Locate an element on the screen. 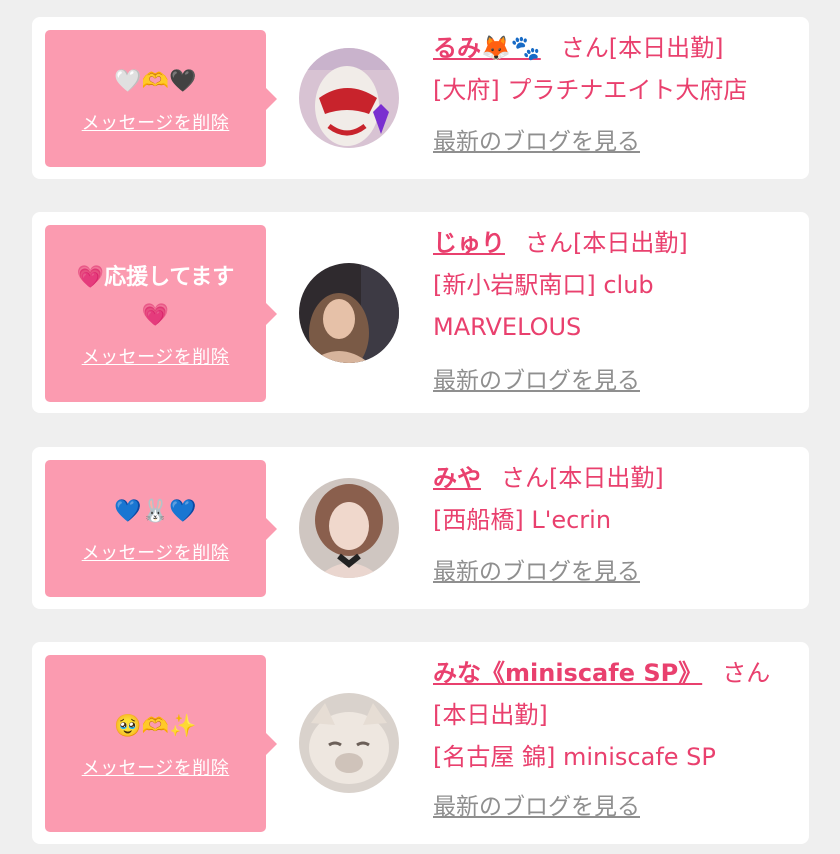 The height and width of the screenshot is (854, 840). message-text: 🥹🫶✨ is located at coordinates (155, 726).